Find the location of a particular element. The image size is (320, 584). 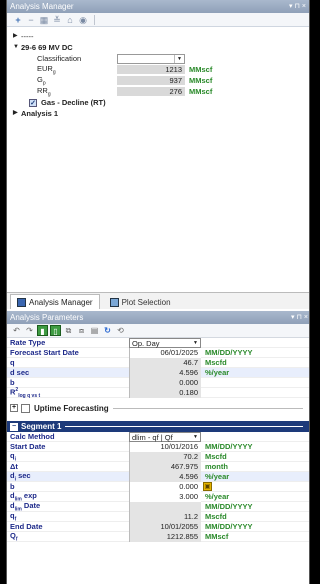

checkbox-checked-icon: ✓ is located at coordinates (33, 102).